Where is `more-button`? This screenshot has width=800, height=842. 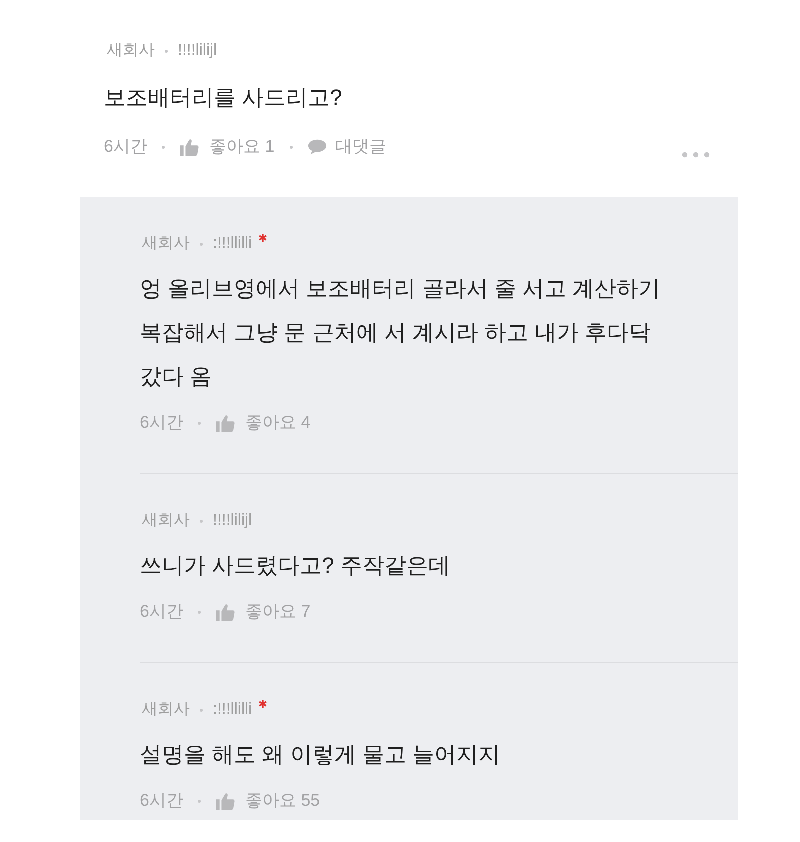
more-button is located at coordinates (696, 155).